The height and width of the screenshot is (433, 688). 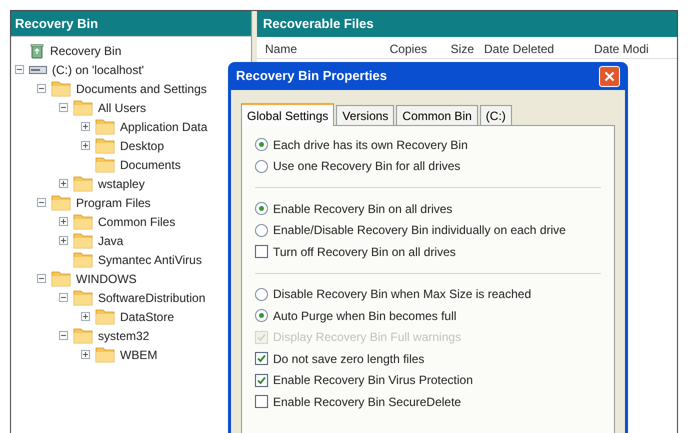 I want to click on close-button, so click(x=609, y=76).